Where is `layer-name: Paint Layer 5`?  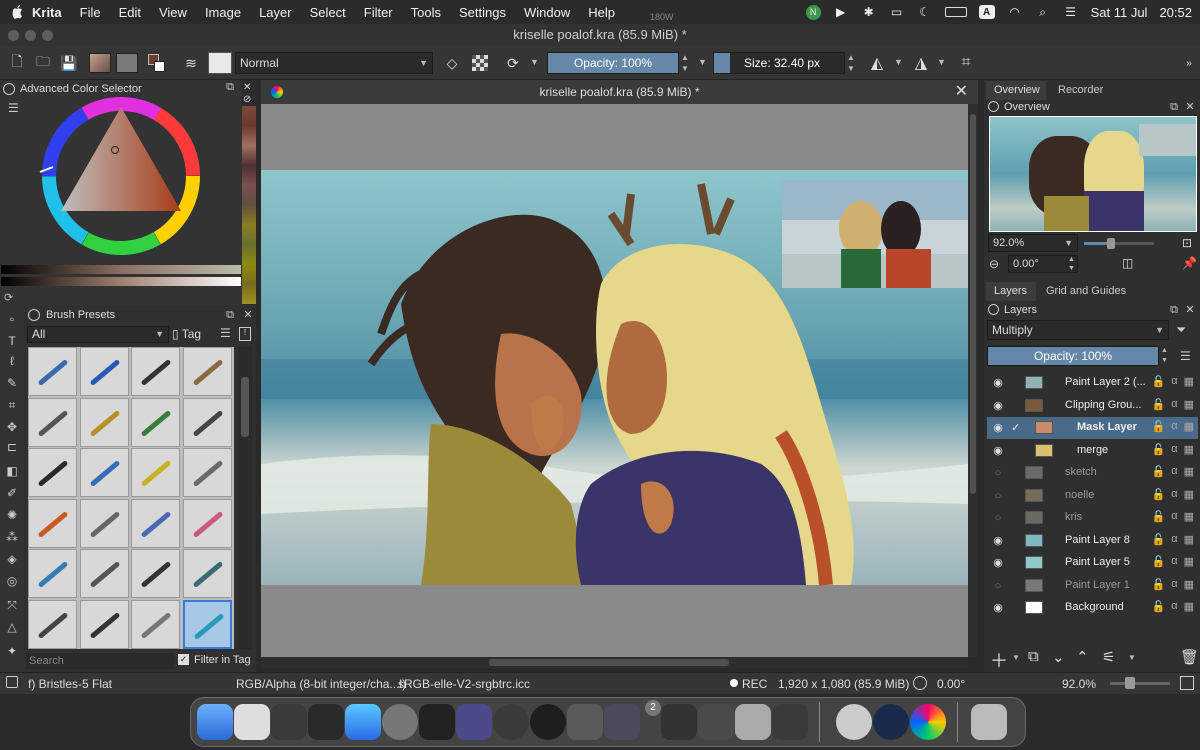 layer-name: Paint Layer 5 is located at coordinates (1097, 562).